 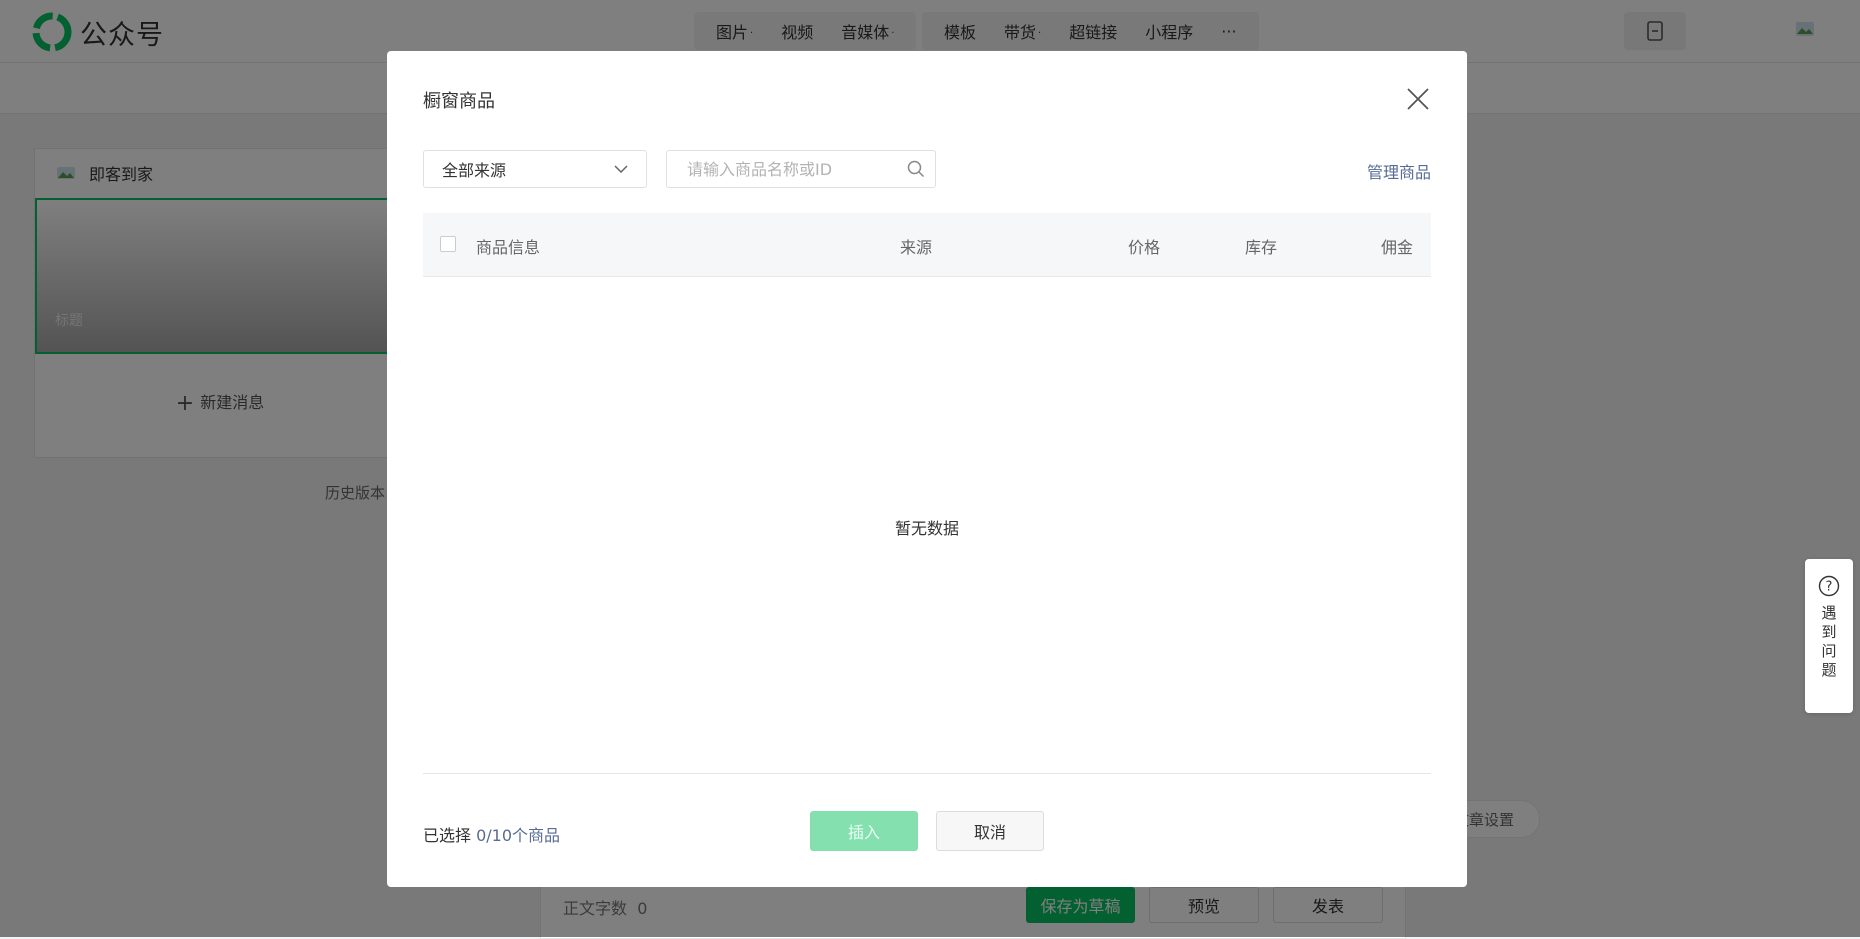 I want to click on goods-search, so click(x=801, y=169).